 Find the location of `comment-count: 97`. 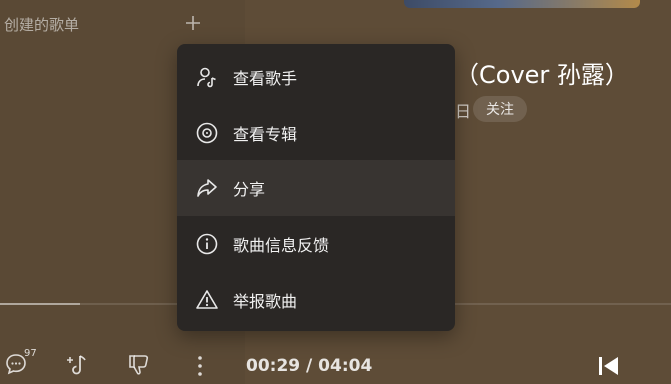

comment-count: 97 is located at coordinates (30, 353).